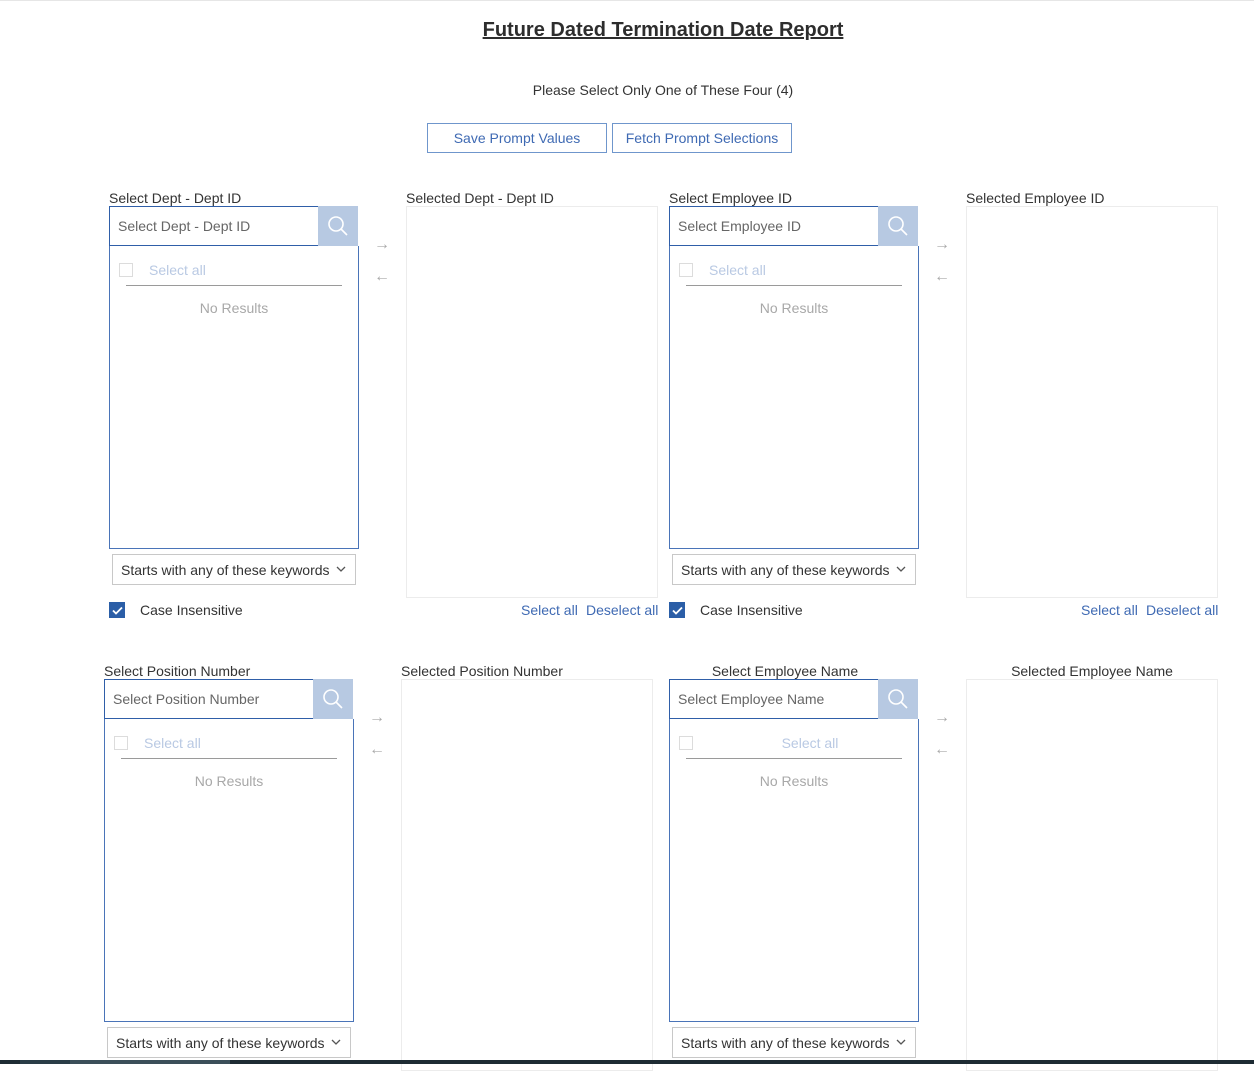 The height and width of the screenshot is (1071, 1254). Describe the element at coordinates (234, 397) in the screenshot. I see `dept-available-list: Select all No Results` at that location.